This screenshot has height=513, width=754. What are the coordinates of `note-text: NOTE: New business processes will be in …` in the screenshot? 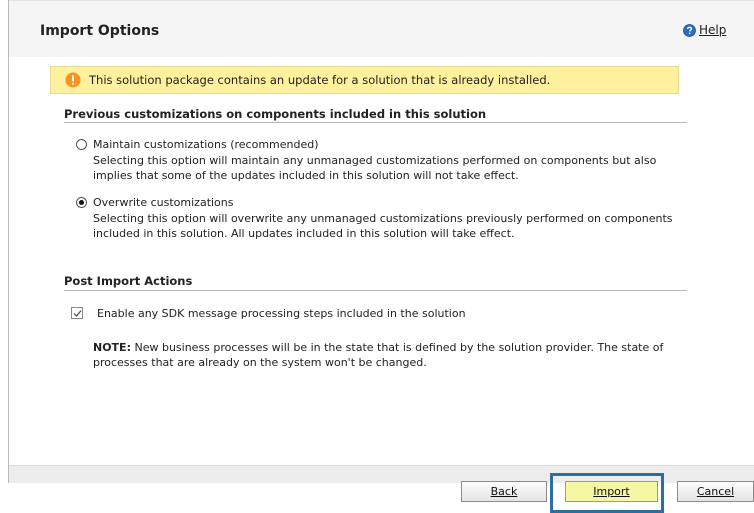 It's located at (388, 355).